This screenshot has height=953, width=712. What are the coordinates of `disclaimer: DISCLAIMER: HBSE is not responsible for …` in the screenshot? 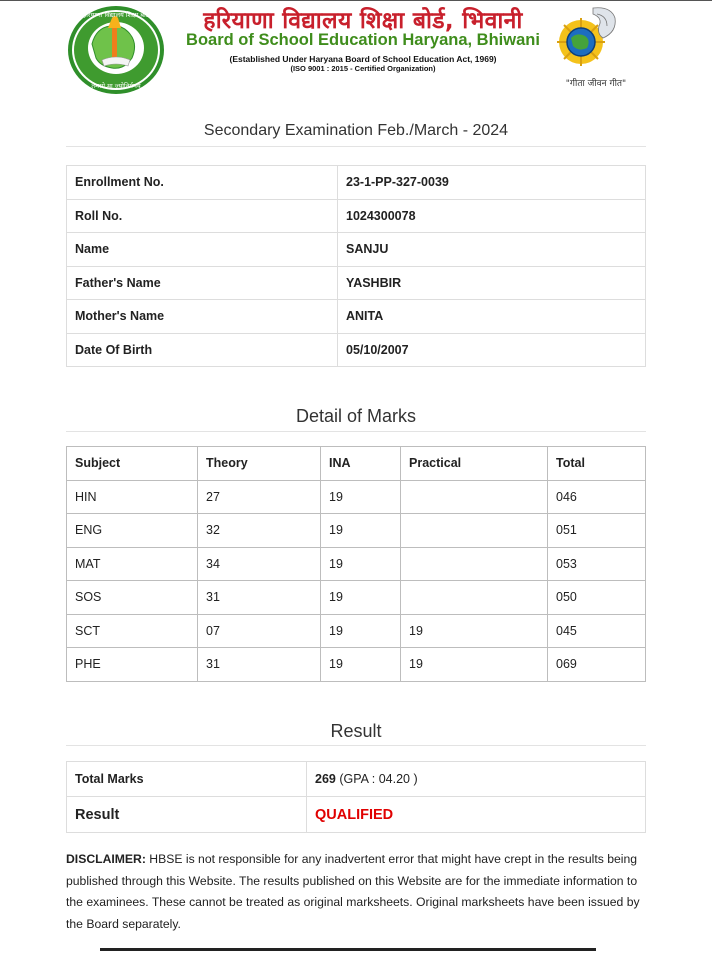 It's located at (356, 892).